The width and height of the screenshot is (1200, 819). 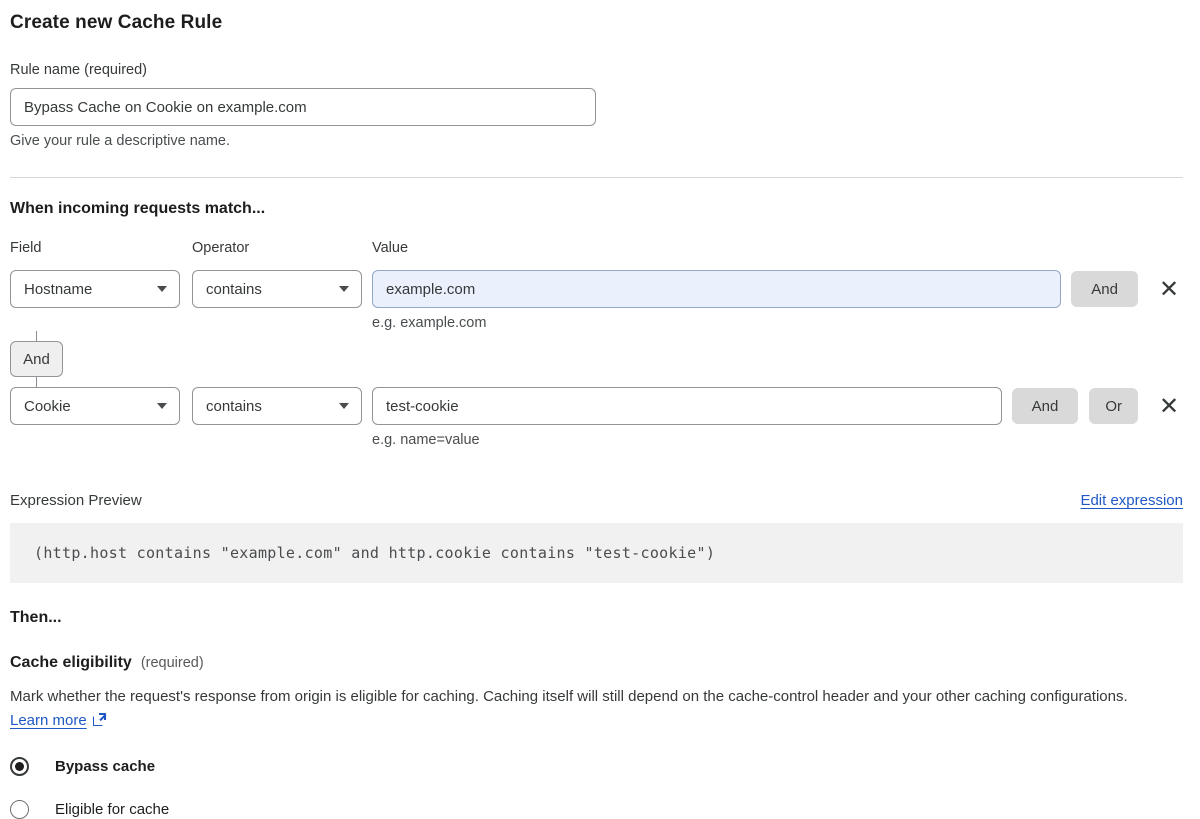 What do you see at coordinates (596, 663) in the screenshot?
I see `cache-eligibility-heading-row: Cache eligibility (required)` at bounding box center [596, 663].